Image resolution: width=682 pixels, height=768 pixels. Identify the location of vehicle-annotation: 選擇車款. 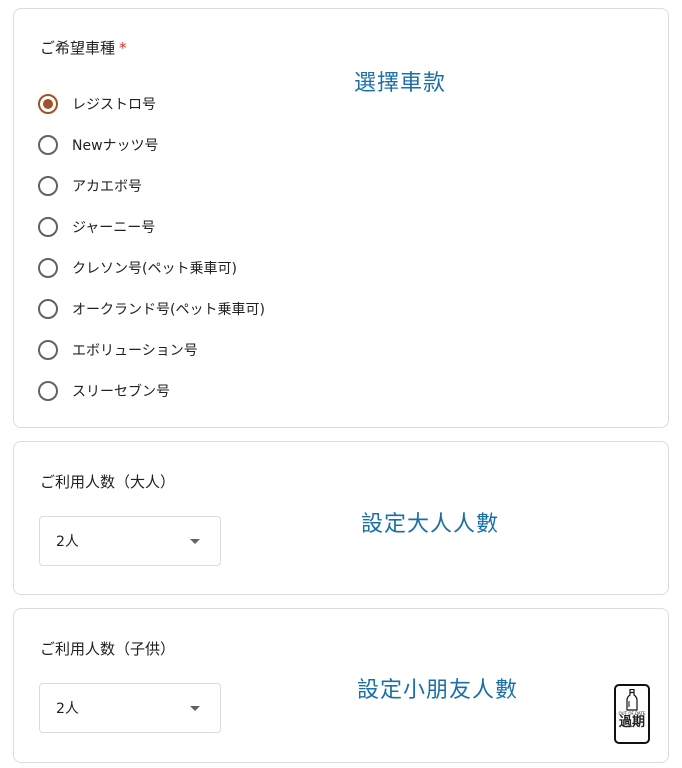
(400, 83).